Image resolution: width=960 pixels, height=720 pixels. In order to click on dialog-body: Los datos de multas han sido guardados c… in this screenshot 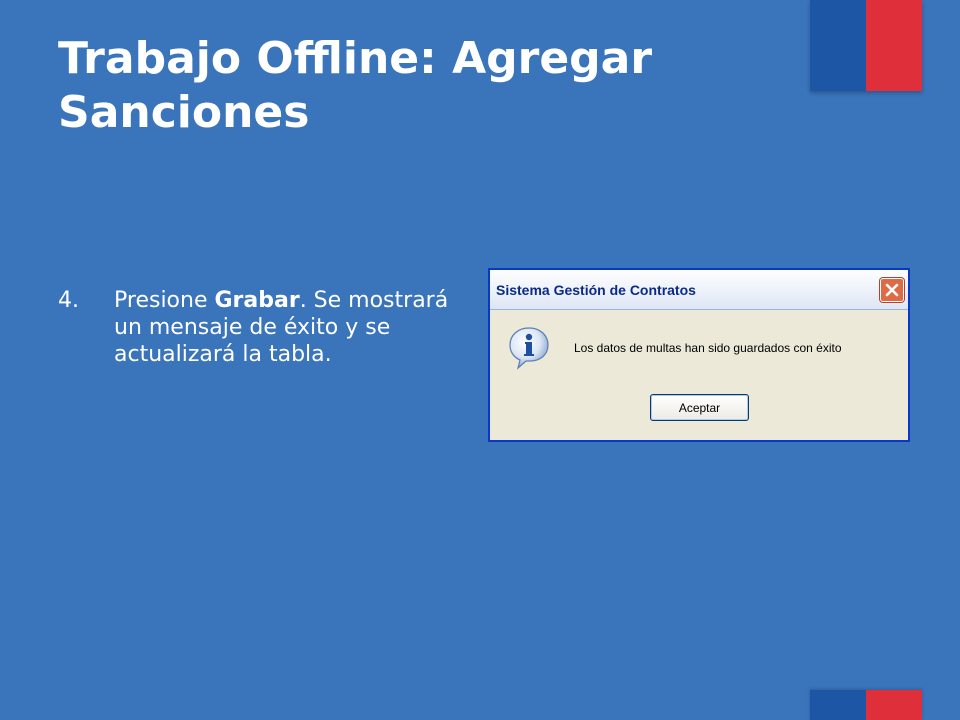, I will do `click(699, 375)`.